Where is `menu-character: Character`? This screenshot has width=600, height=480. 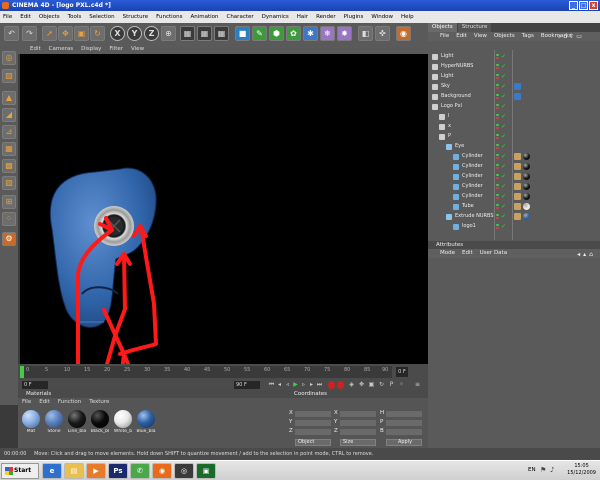 menu-character: Character is located at coordinates (239, 17).